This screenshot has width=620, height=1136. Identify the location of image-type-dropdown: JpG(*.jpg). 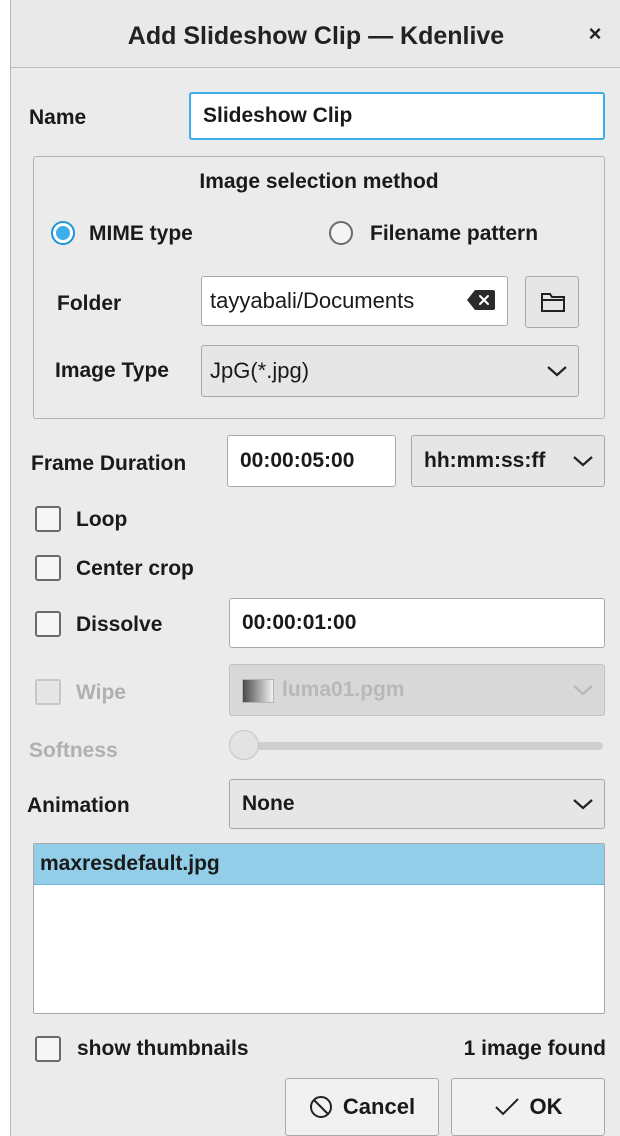
(390, 371).